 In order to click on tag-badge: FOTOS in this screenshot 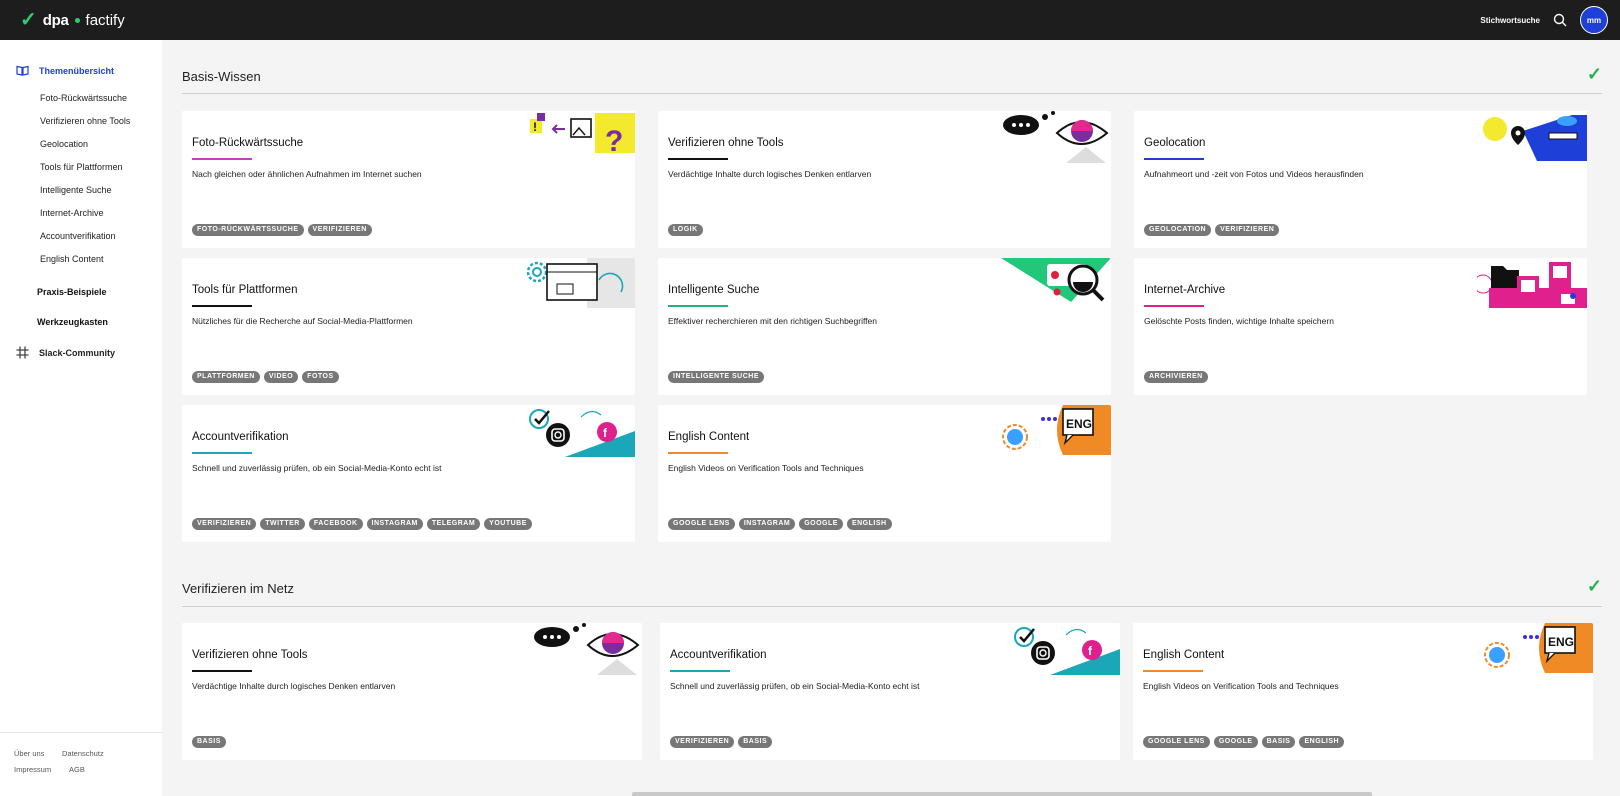, I will do `click(320, 377)`.